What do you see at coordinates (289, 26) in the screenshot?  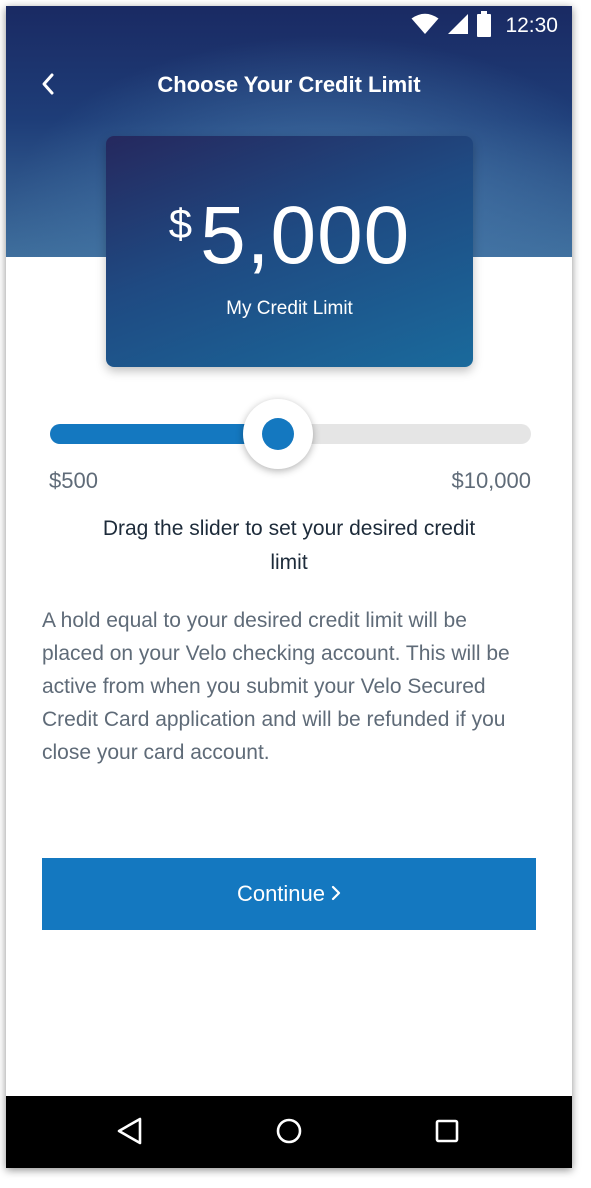 I see `status-bar: 12:30` at bounding box center [289, 26].